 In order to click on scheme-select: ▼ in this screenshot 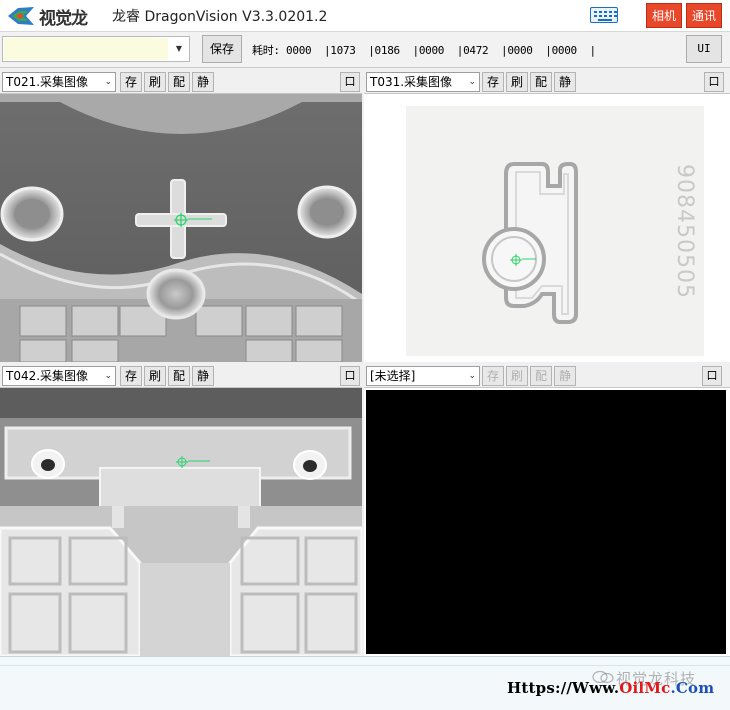, I will do `click(96, 49)`.